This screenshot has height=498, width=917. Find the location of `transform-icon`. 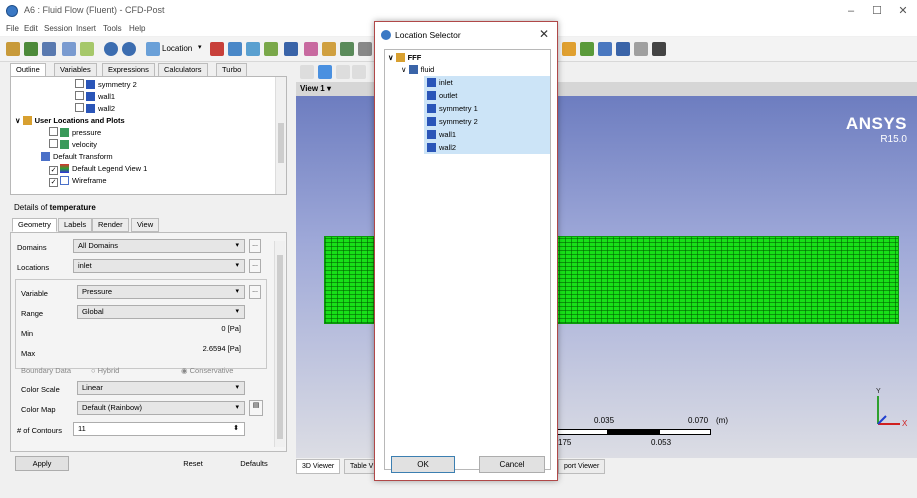

transform-icon is located at coordinates (365, 49).